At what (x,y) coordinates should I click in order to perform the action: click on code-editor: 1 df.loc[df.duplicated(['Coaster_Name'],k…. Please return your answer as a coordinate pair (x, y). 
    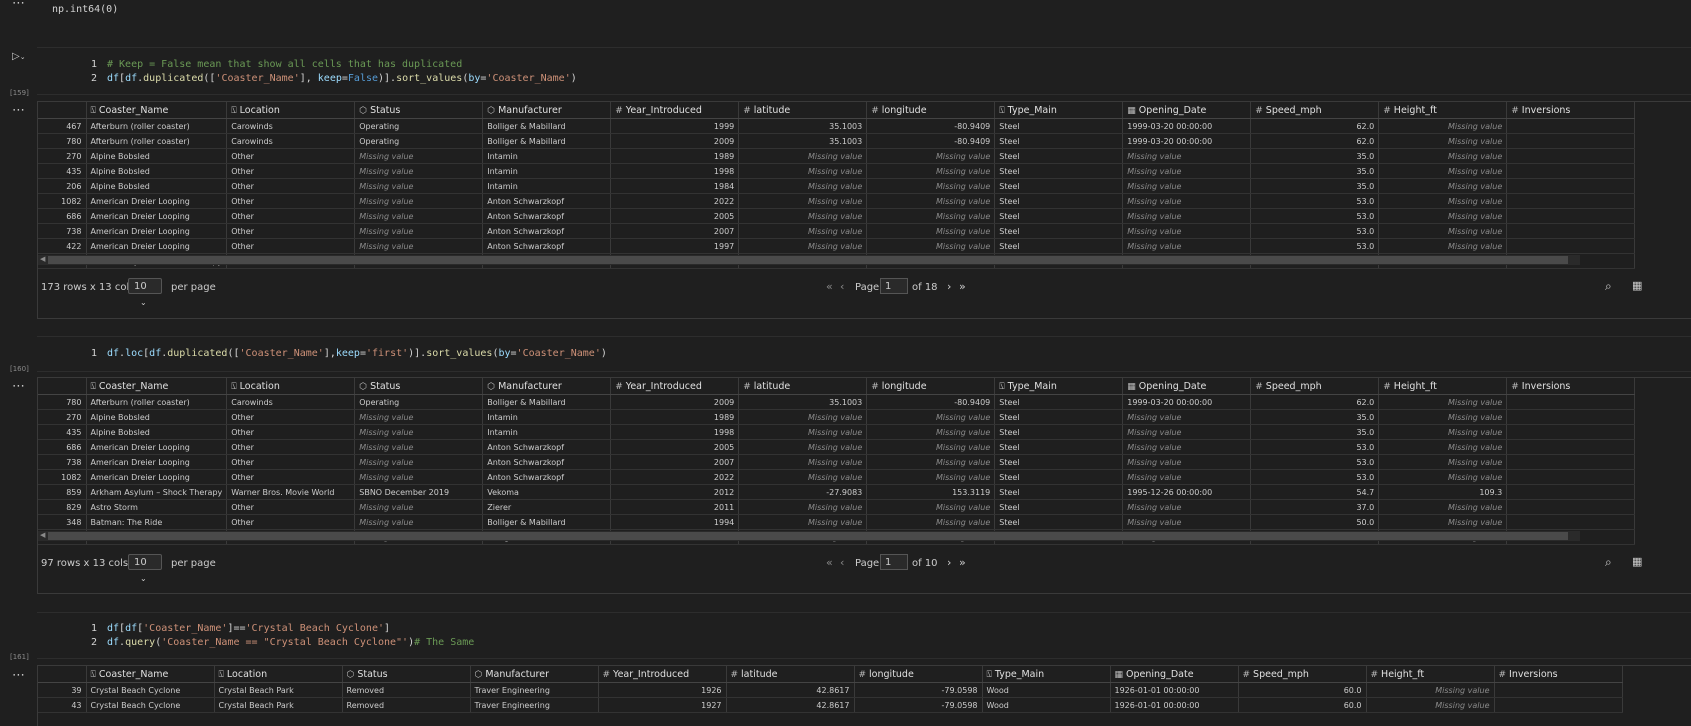
    Looking at the image, I should click on (864, 354).